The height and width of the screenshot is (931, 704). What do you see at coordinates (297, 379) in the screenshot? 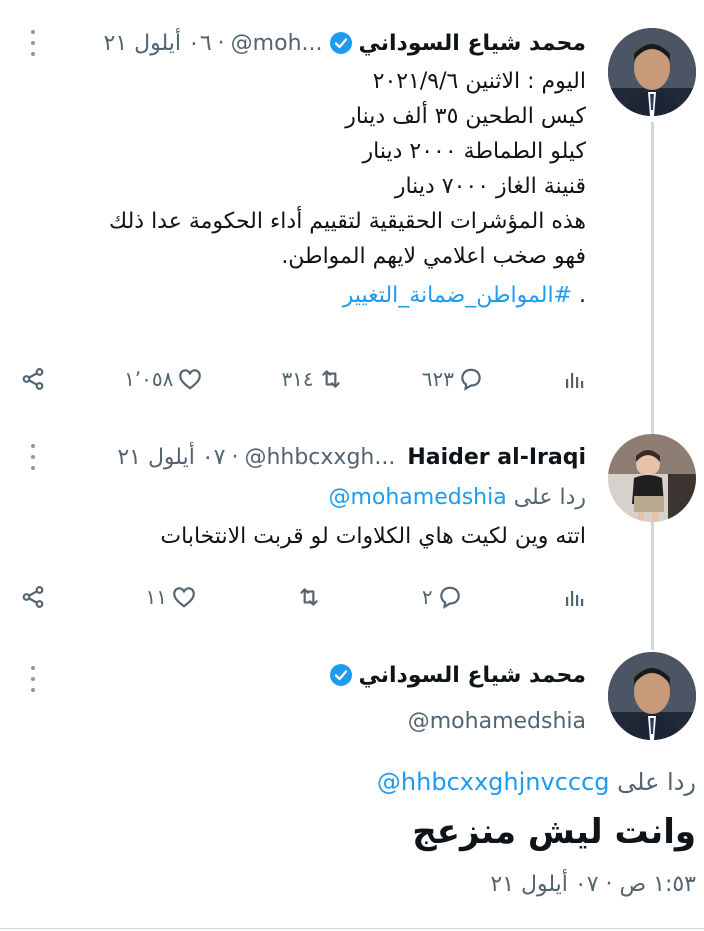
I see `retweet-count: ٣١٤` at bounding box center [297, 379].